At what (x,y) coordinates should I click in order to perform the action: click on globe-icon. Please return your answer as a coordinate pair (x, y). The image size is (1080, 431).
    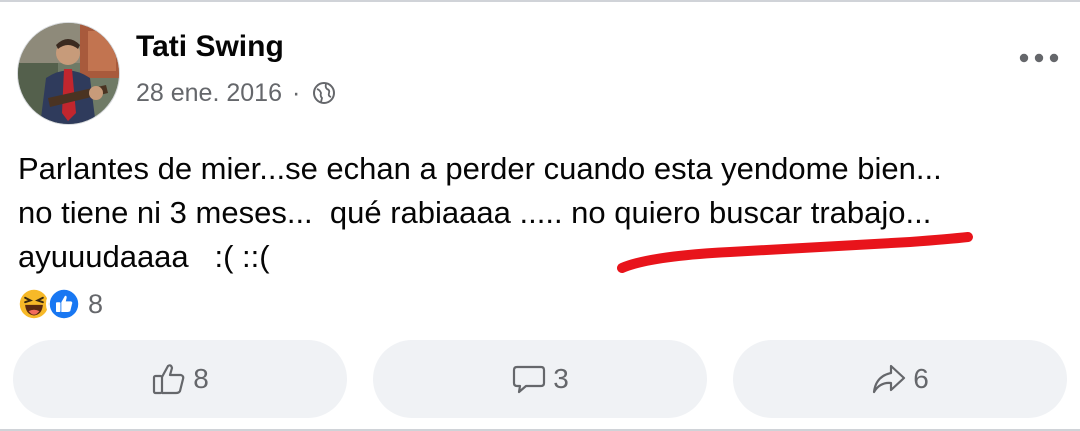
    Looking at the image, I should click on (324, 93).